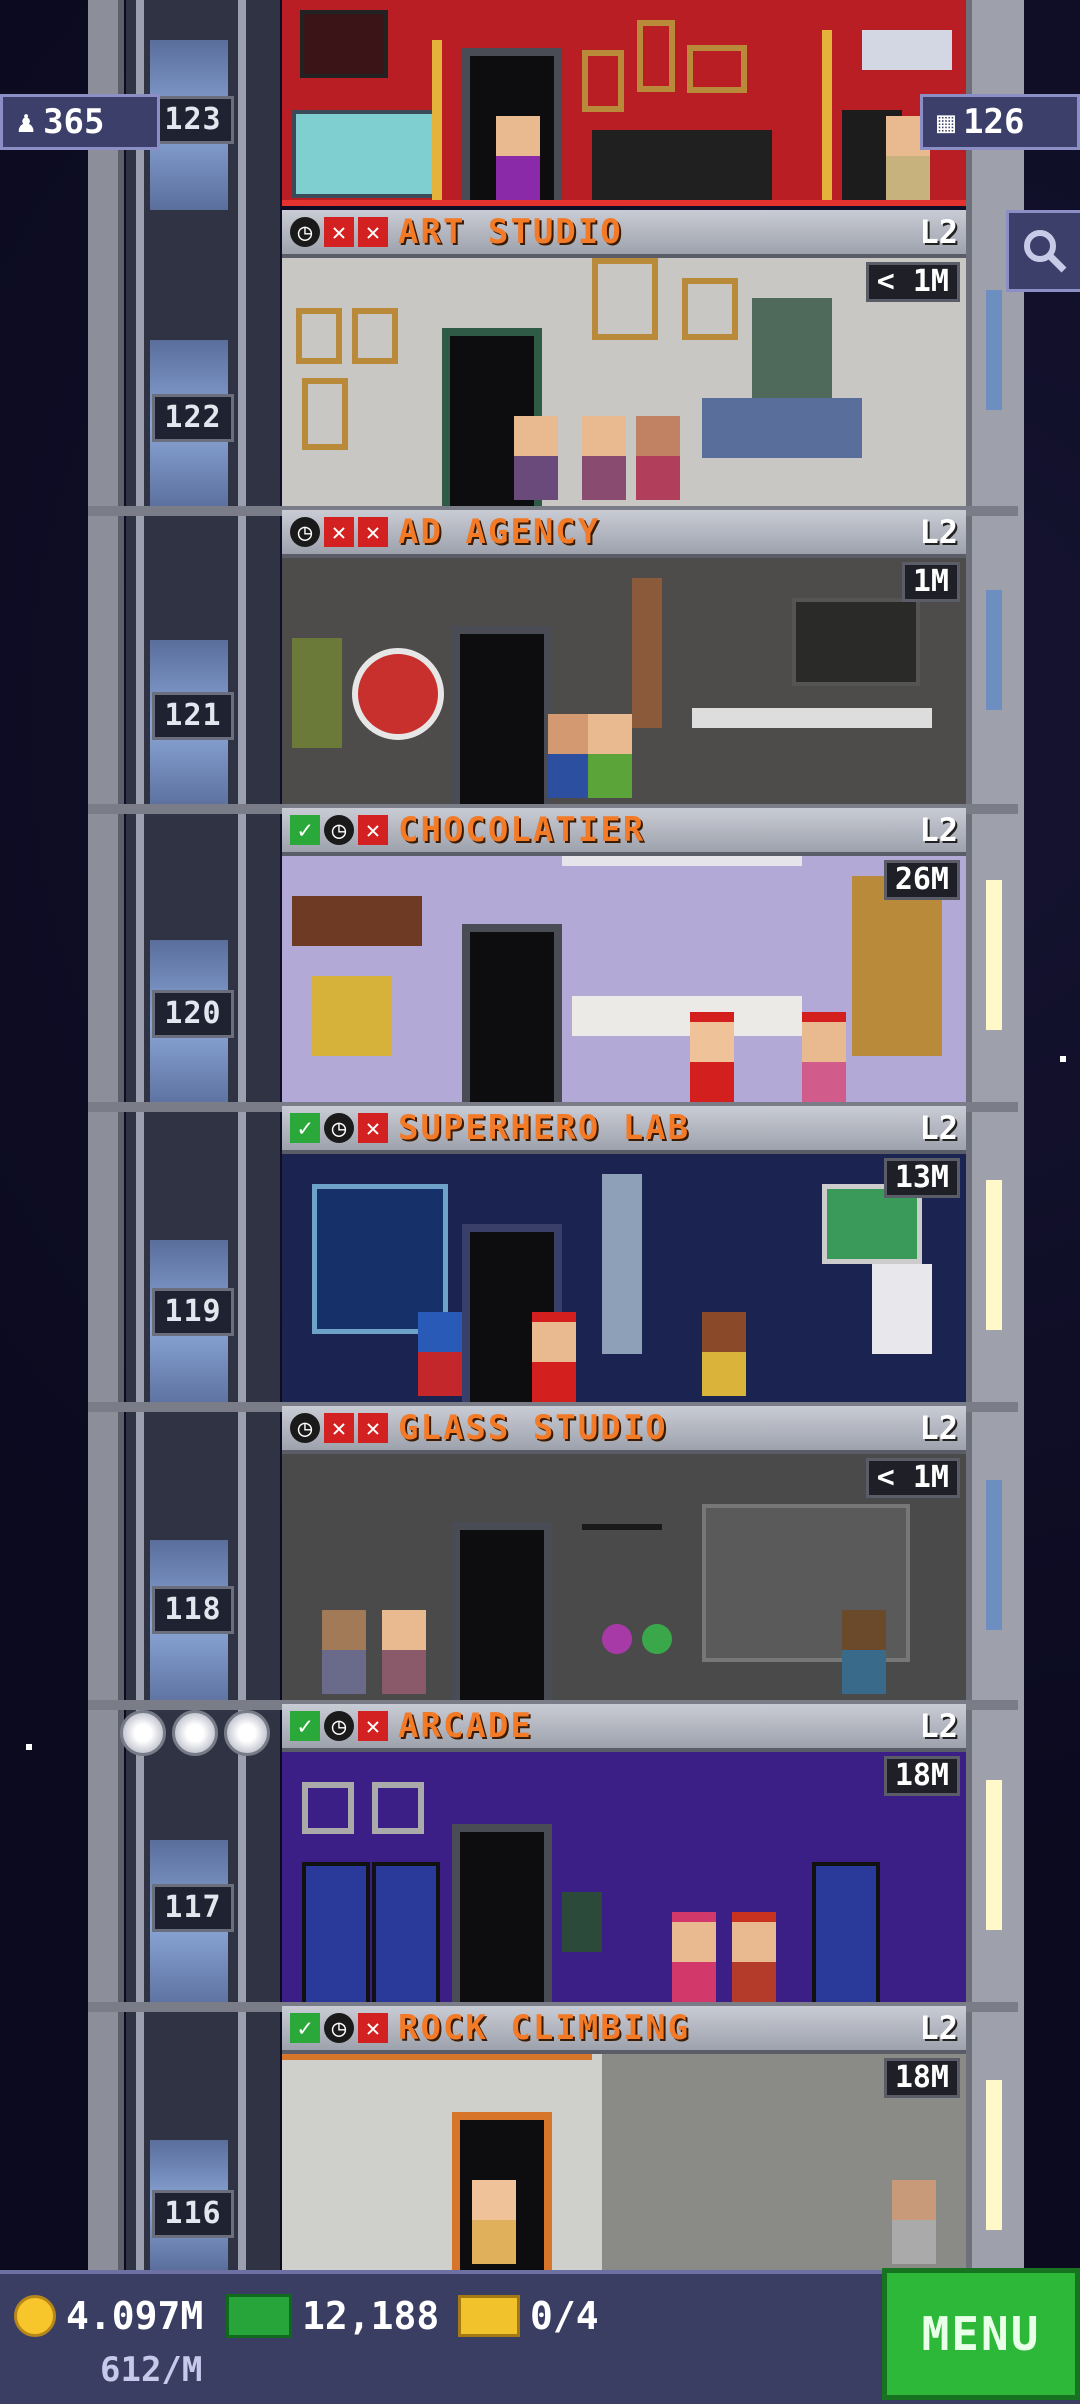 This screenshot has width=1080, height=2404. Describe the element at coordinates (921, 1178) in the screenshot. I see `floor-value: 13M` at that location.